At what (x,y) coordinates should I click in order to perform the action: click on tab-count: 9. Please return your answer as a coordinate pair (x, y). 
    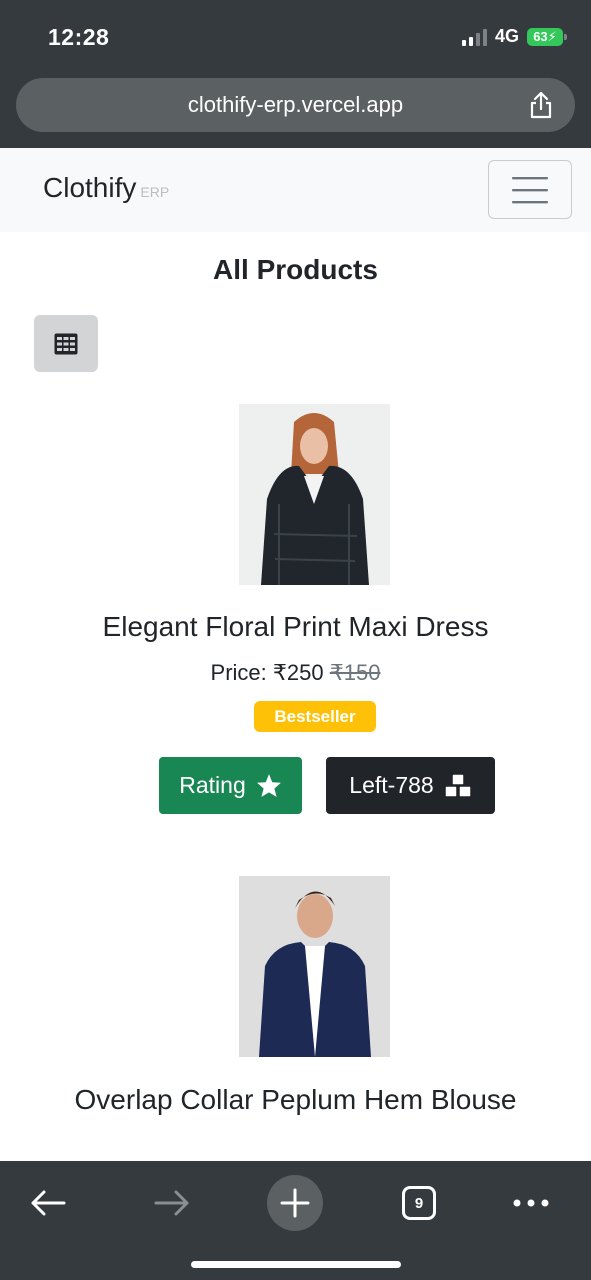
    Looking at the image, I should click on (419, 1203).